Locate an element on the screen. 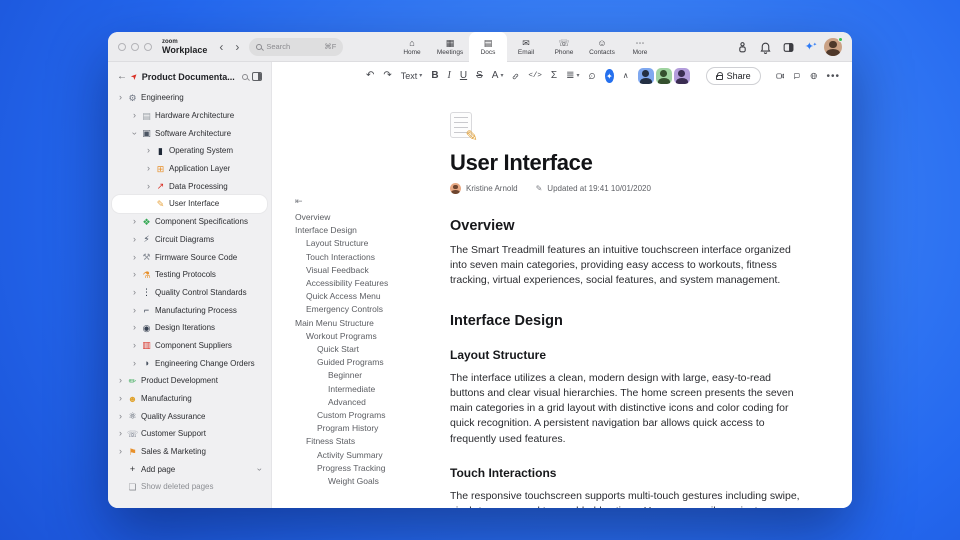  sidebar-item-circuit-diagrams: › ⚡ Circuit Diagrams is located at coordinates (189, 240).